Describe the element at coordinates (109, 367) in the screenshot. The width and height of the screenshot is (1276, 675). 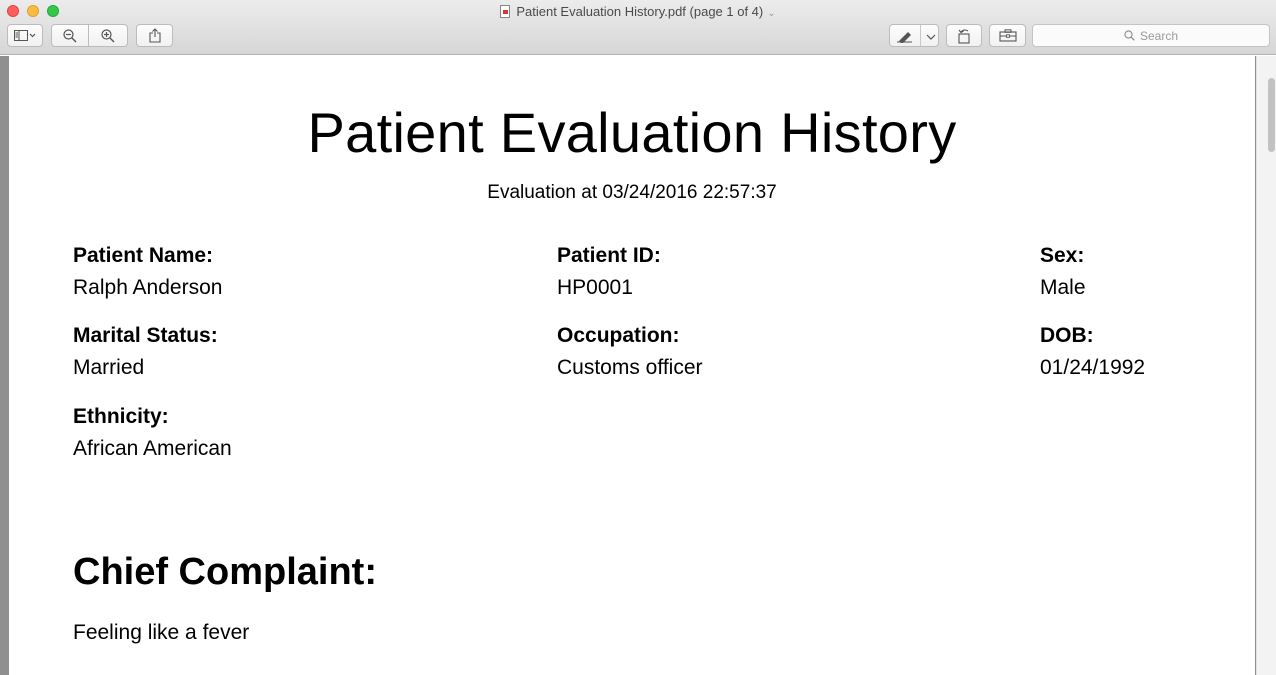
I see `marital-status-value: Married` at that location.